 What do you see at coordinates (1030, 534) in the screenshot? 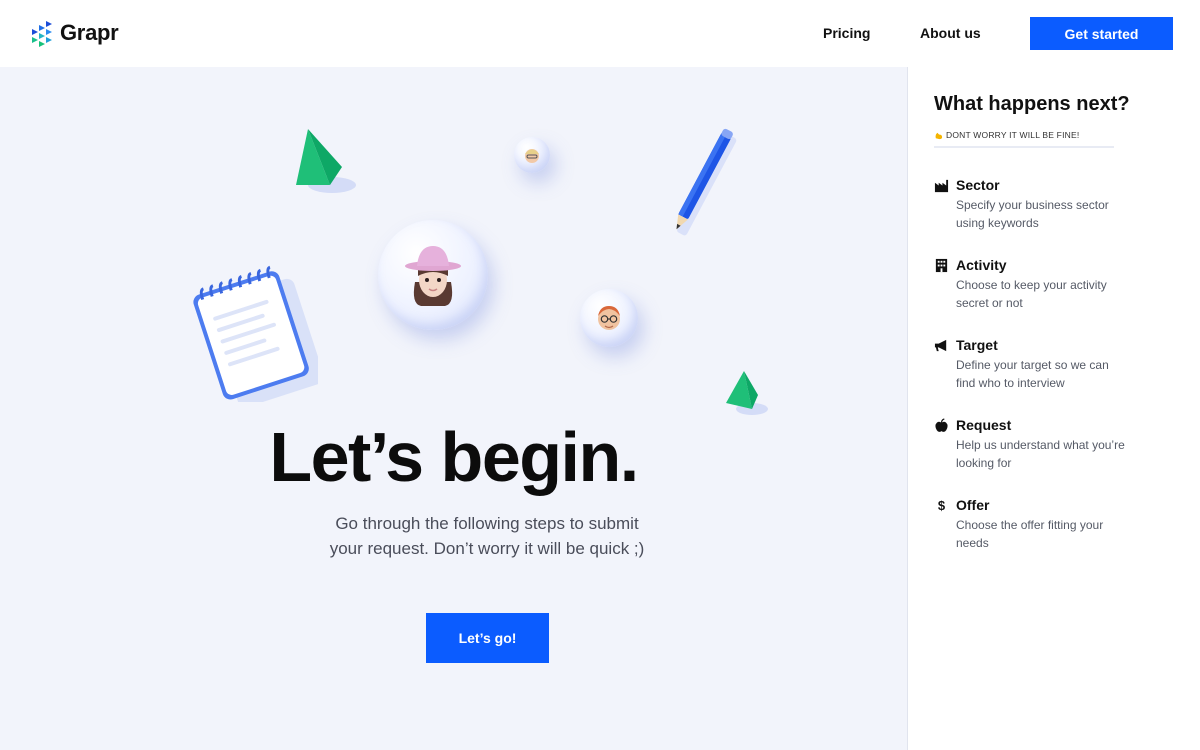
I see `step-description: Choose the offer fitting your needs` at bounding box center [1030, 534].